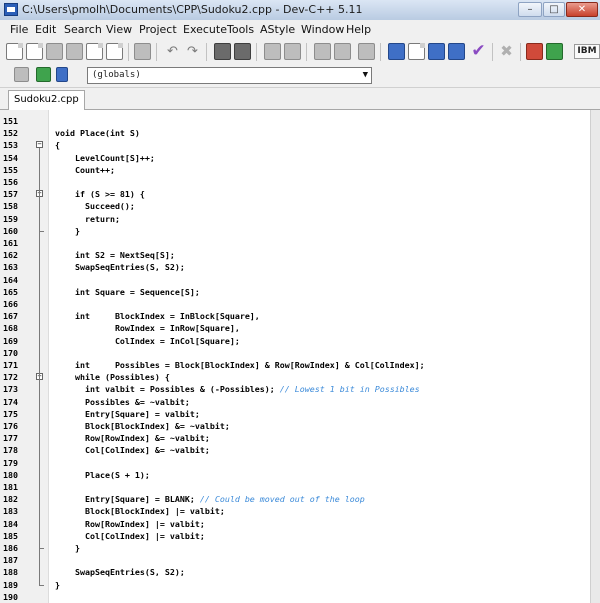 This screenshot has height=603, width=600. I want to click on fold-toggle-icon: −, so click(39, 145).